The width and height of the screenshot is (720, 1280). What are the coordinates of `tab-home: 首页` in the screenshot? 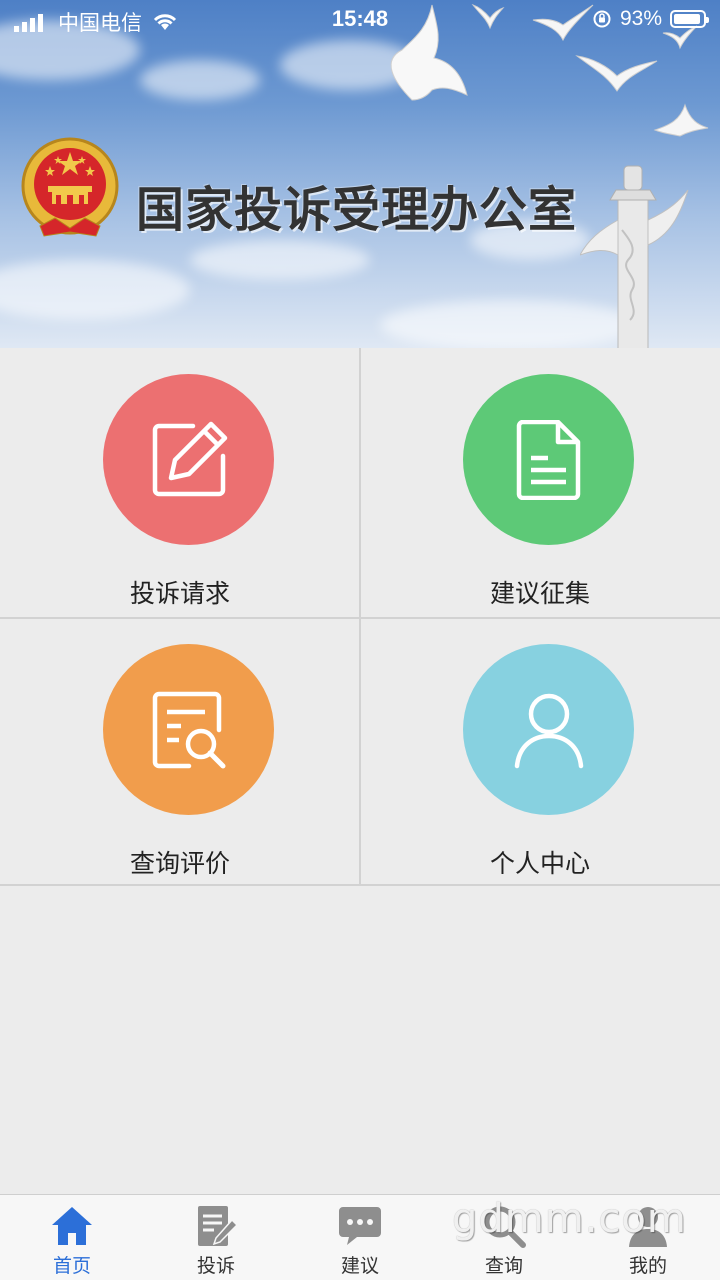 It's located at (72, 1237).